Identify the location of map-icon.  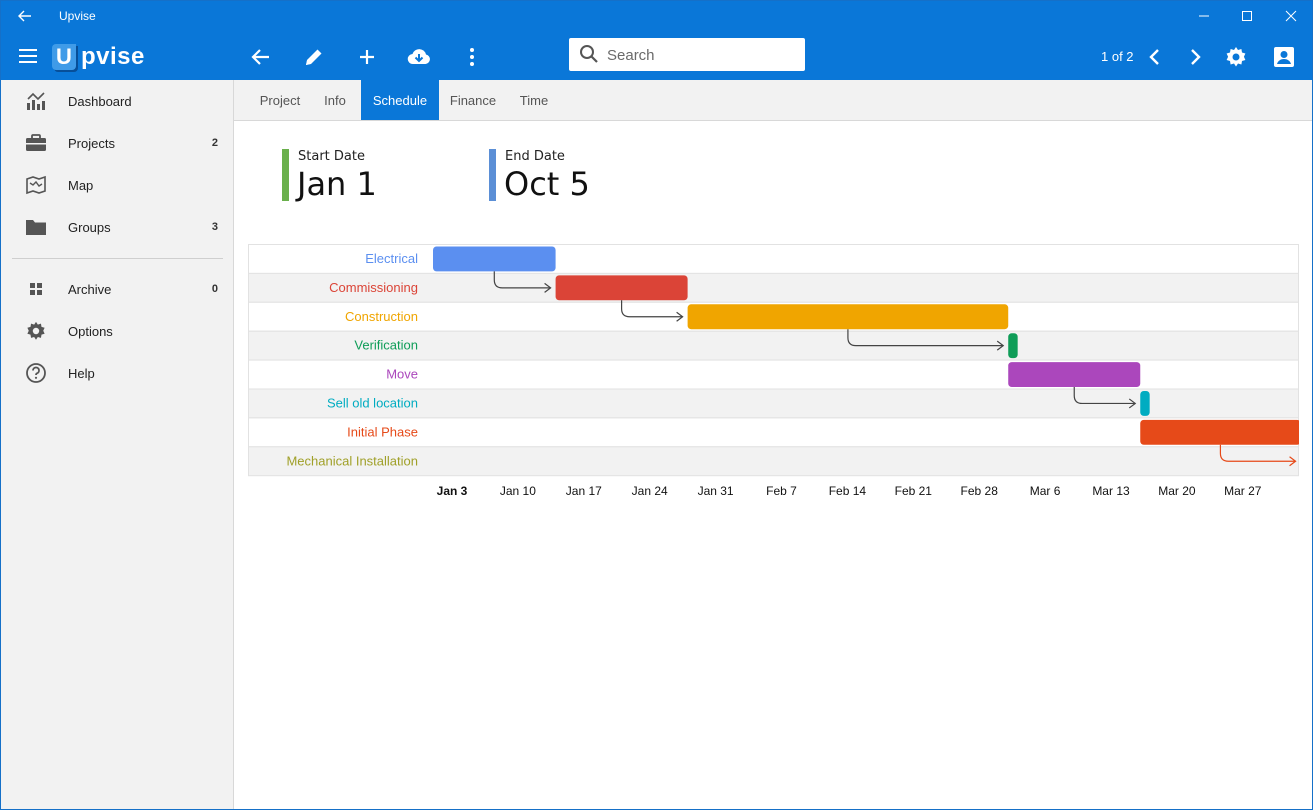
(36, 185).